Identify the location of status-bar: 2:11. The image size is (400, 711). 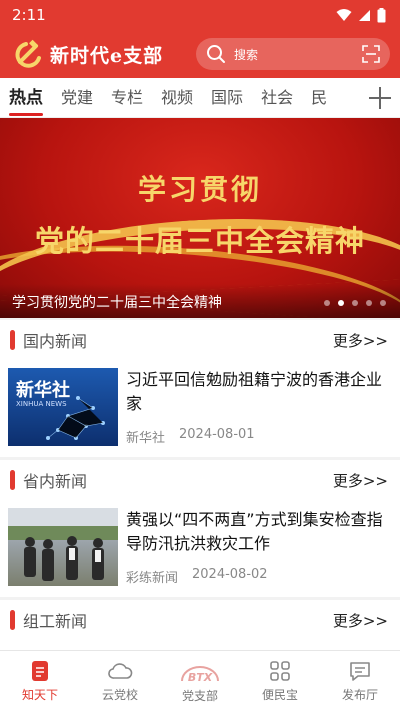
(200, 15).